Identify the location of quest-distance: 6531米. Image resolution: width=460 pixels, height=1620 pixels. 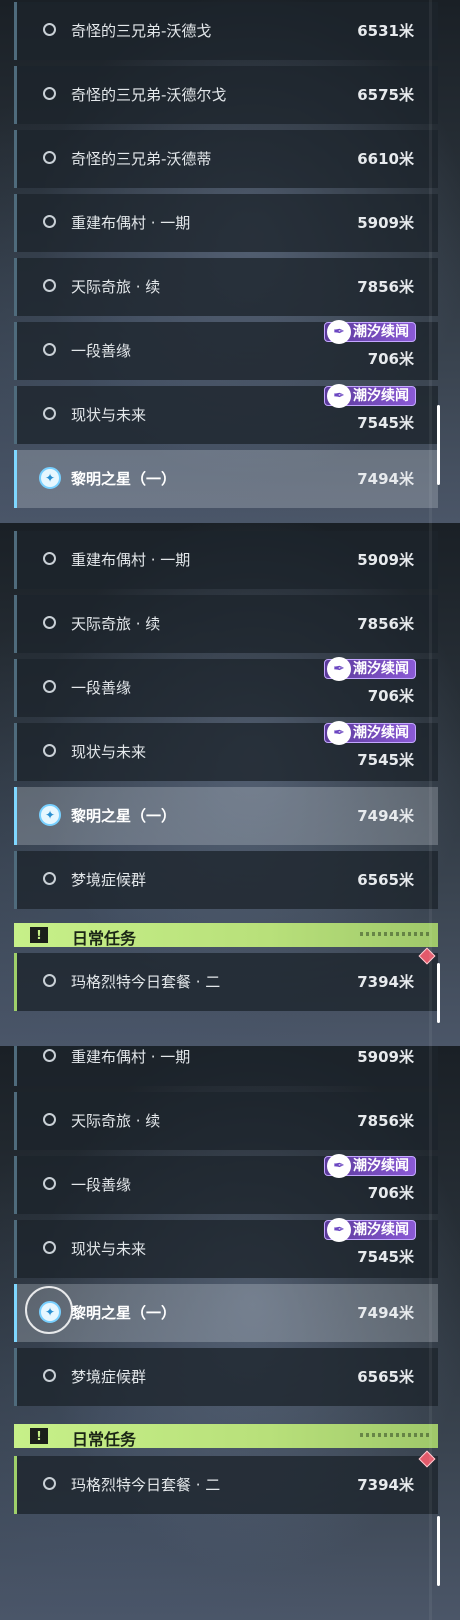
(385, 31).